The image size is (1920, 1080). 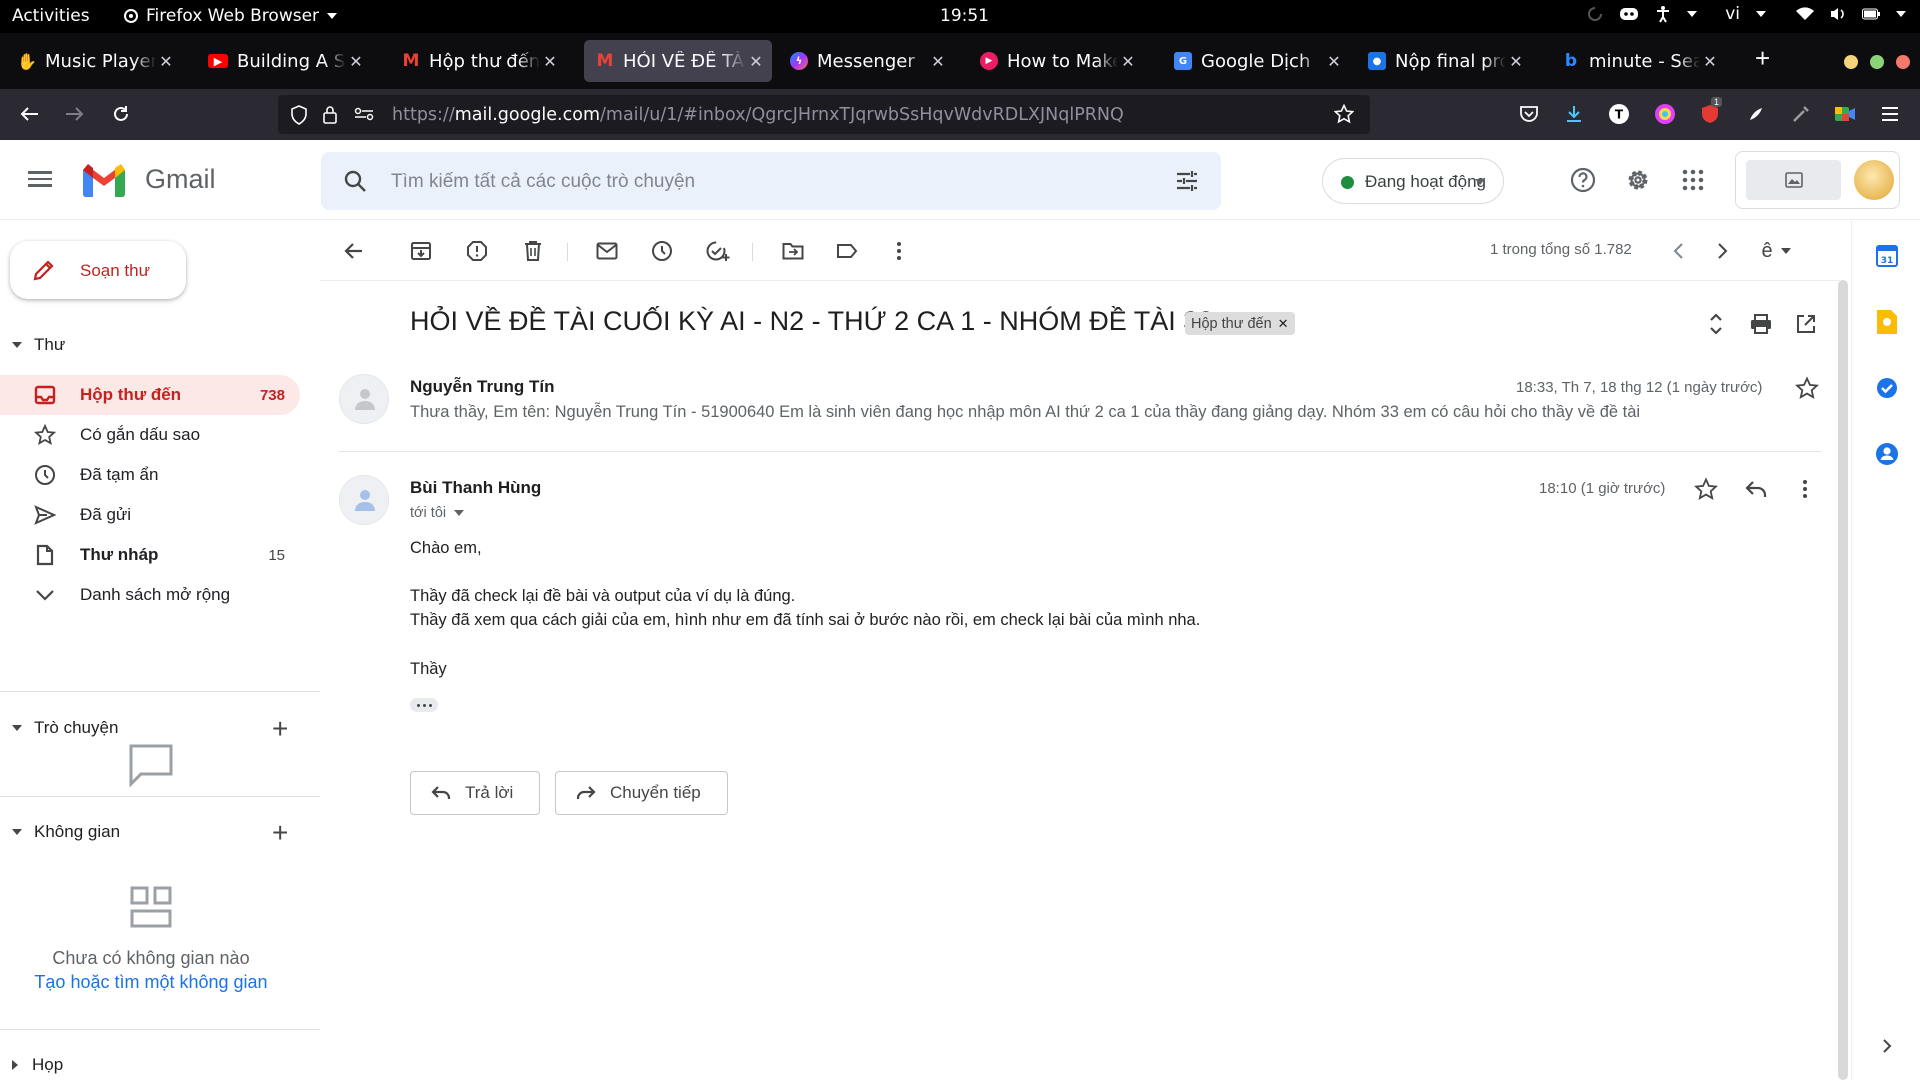 I want to click on ublock-extension-icon: 1, so click(x=1710, y=112).